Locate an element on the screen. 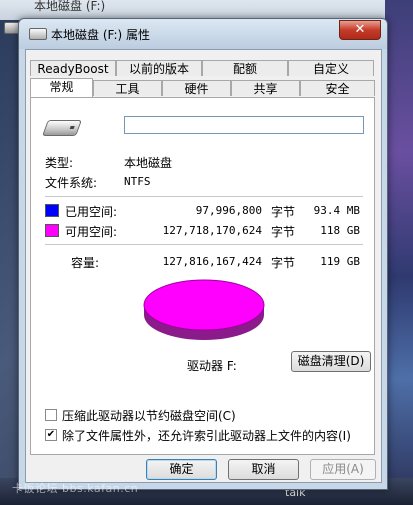 The image size is (413, 505). tab-customize: 自定义 is located at coordinates (331, 68).